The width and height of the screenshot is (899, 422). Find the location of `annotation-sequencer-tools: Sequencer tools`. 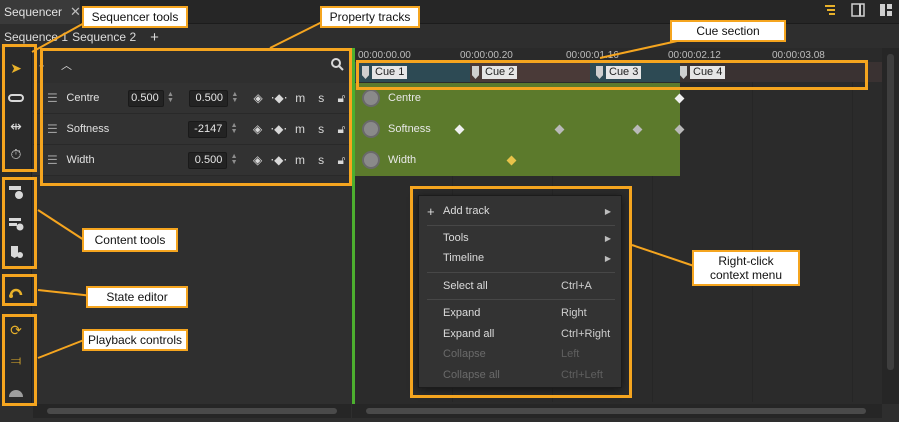

annotation-sequencer-tools: Sequencer tools is located at coordinates (135, 17).